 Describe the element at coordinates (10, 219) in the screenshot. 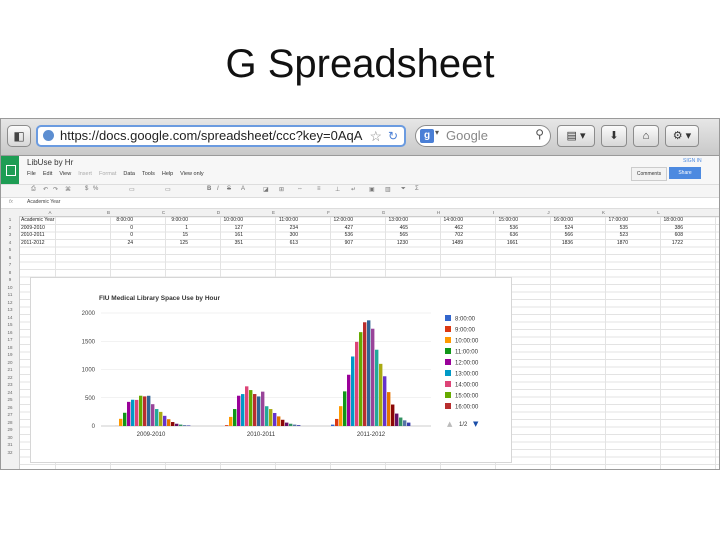

I see `row-number: 1` at that location.